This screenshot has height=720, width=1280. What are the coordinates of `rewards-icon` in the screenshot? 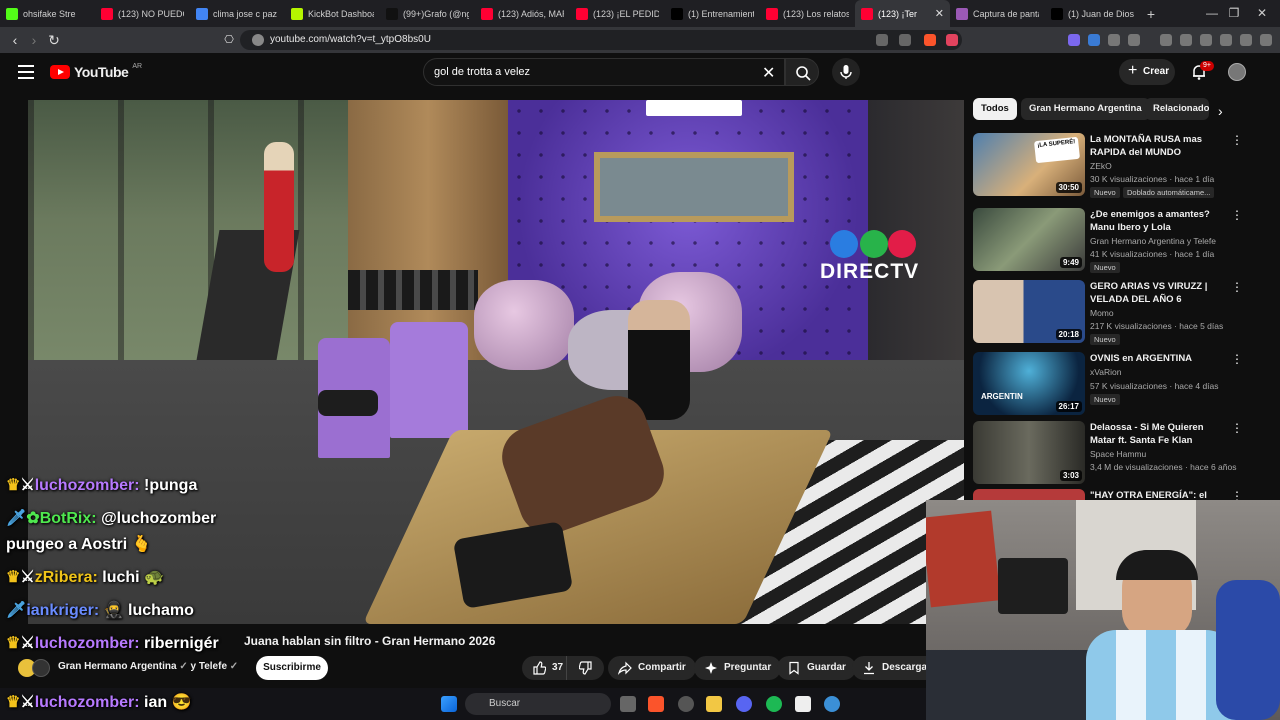 It's located at (952, 40).